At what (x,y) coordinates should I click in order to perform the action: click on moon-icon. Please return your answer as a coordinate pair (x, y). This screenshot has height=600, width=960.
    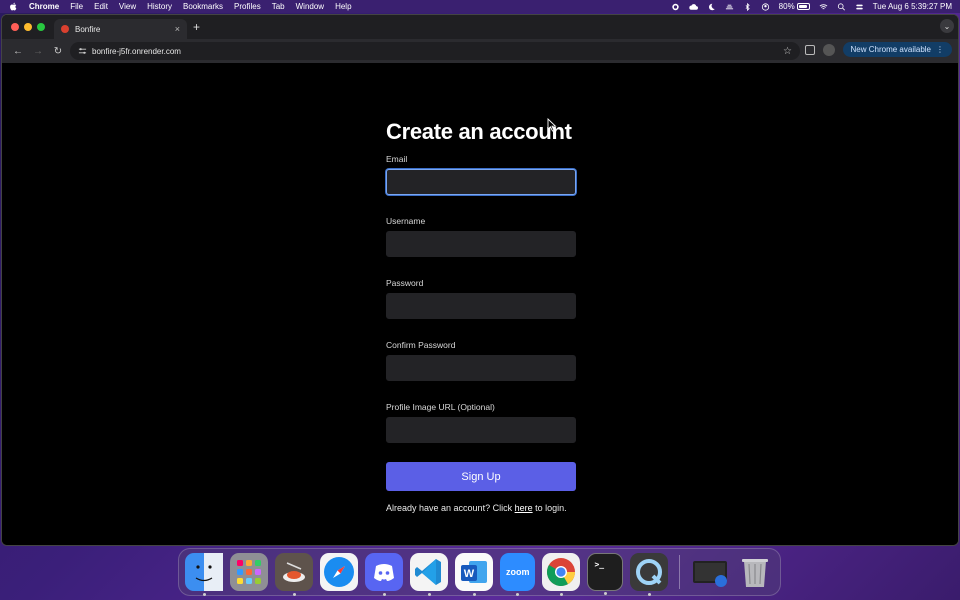
    Looking at the image, I should click on (711, 7).